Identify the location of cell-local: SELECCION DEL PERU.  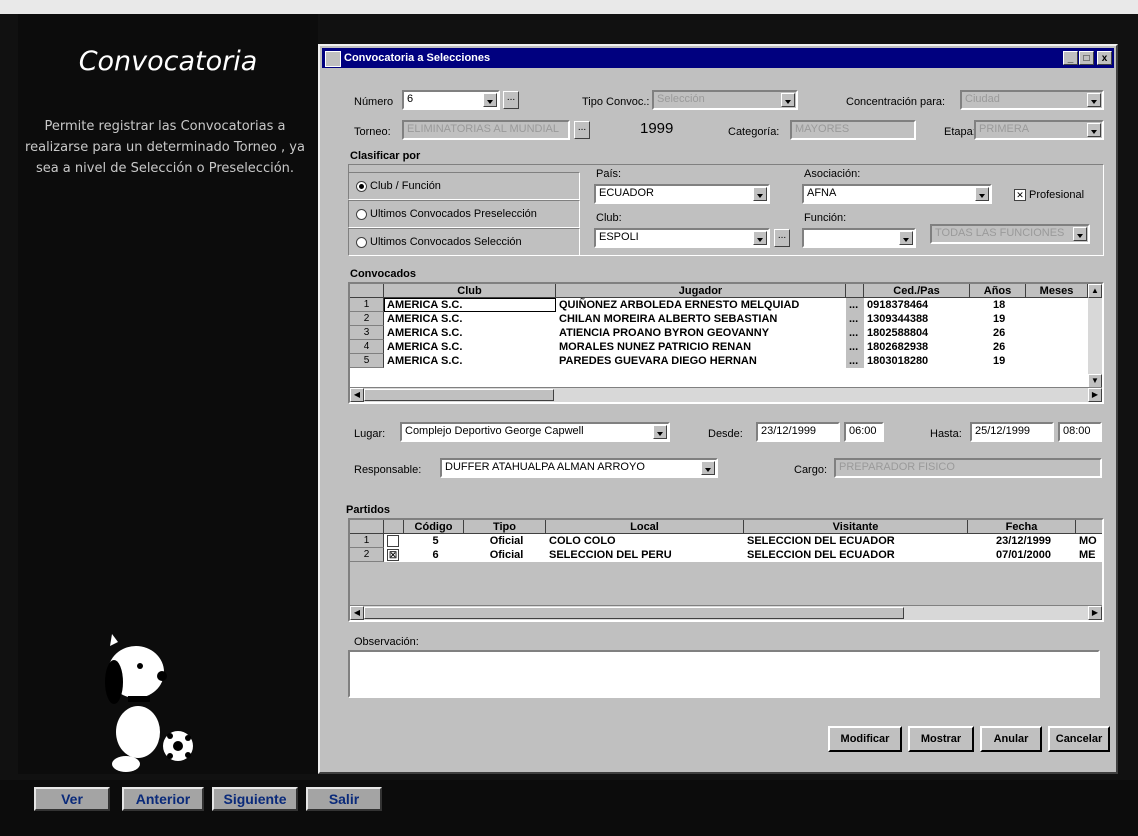
(645, 555).